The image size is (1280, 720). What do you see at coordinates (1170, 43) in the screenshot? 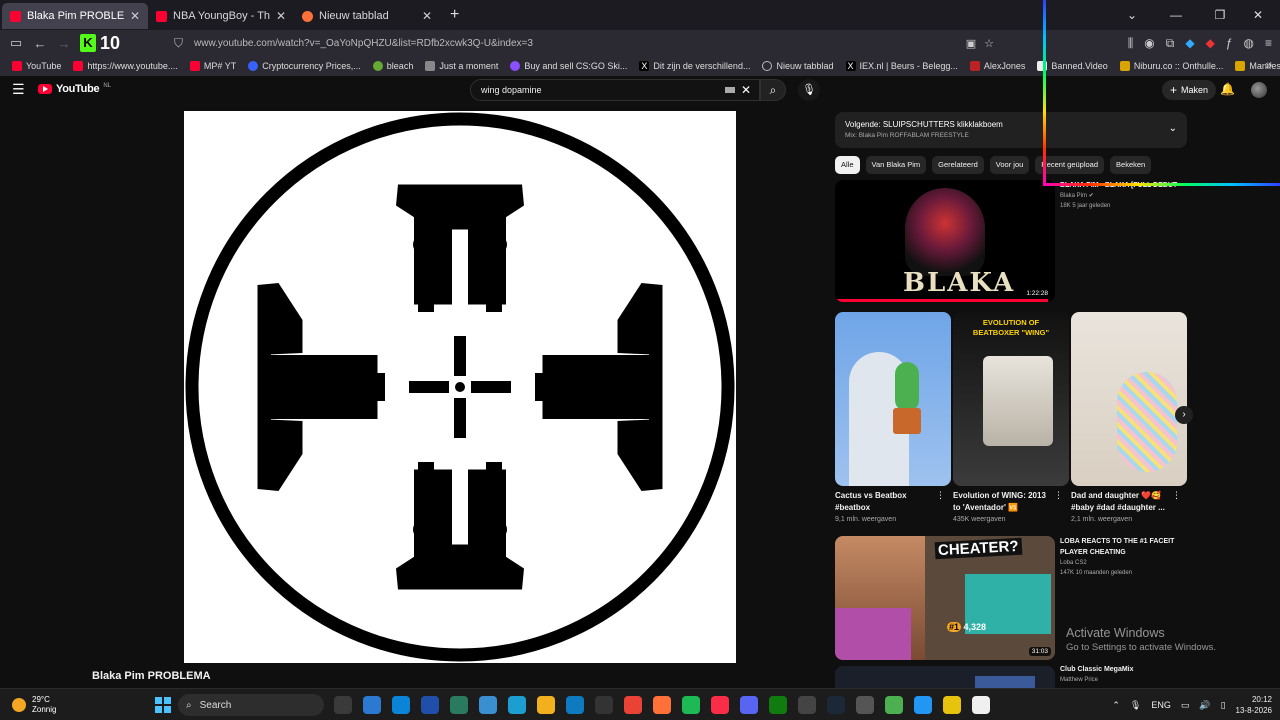
I see `extensions-icon: ⧉` at bounding box center [1170, 43].